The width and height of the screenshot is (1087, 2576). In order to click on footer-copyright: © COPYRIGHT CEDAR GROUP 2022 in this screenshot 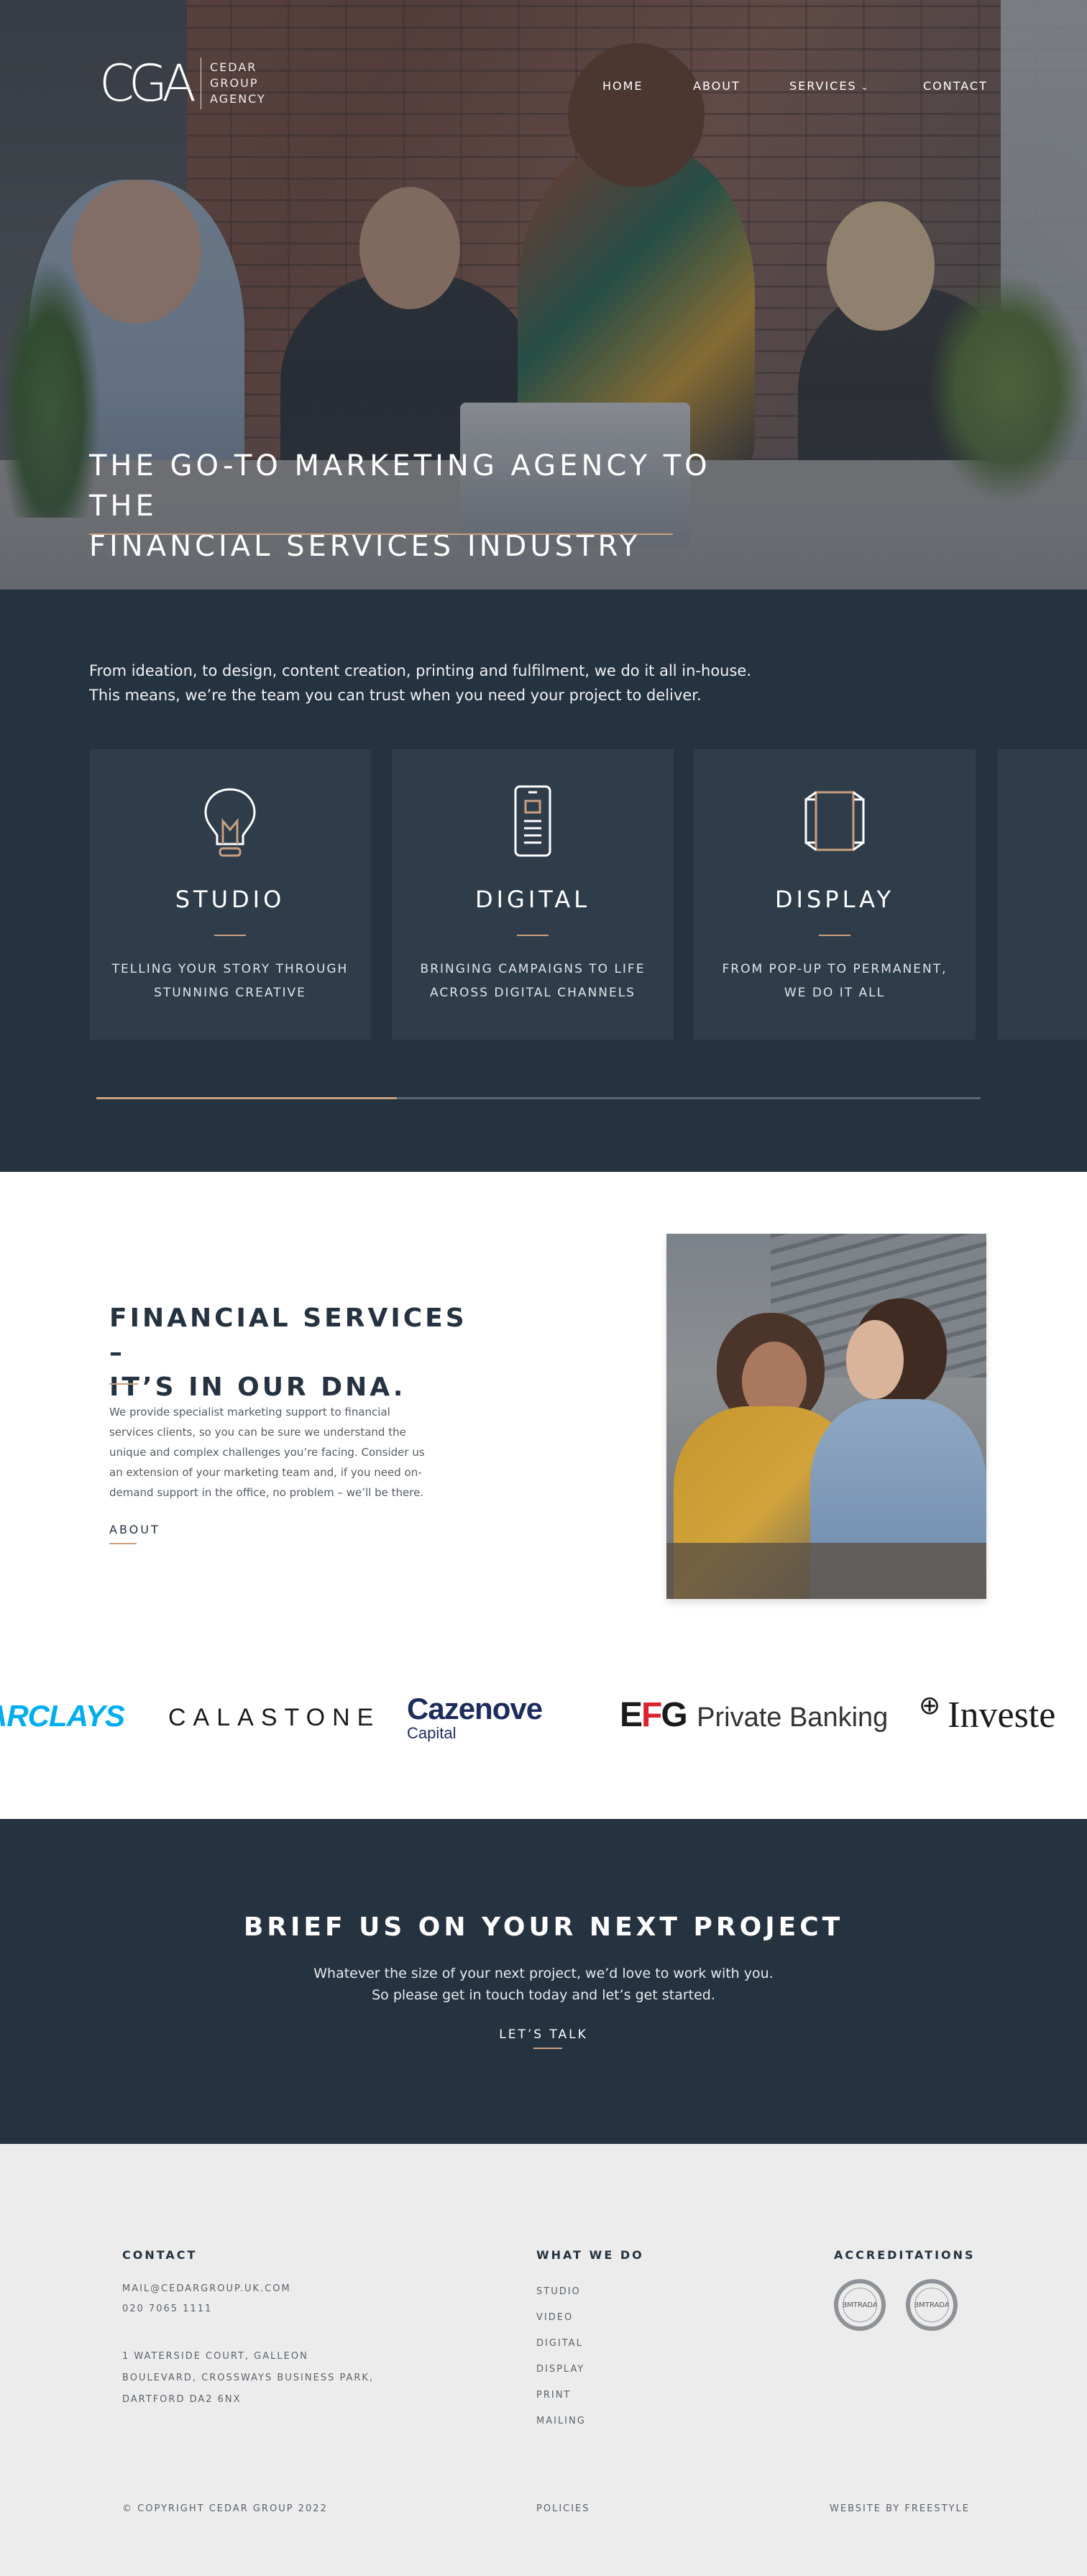, I will do `click(225, 2508)`.